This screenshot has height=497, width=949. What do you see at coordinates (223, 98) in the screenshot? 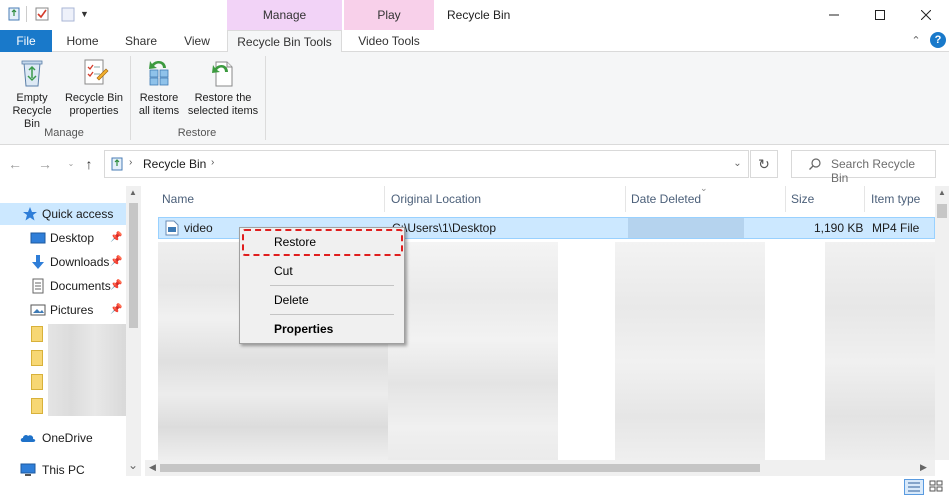
I see `restore-selected-items-label-1: Restore the` at bounding box center [223, 98].